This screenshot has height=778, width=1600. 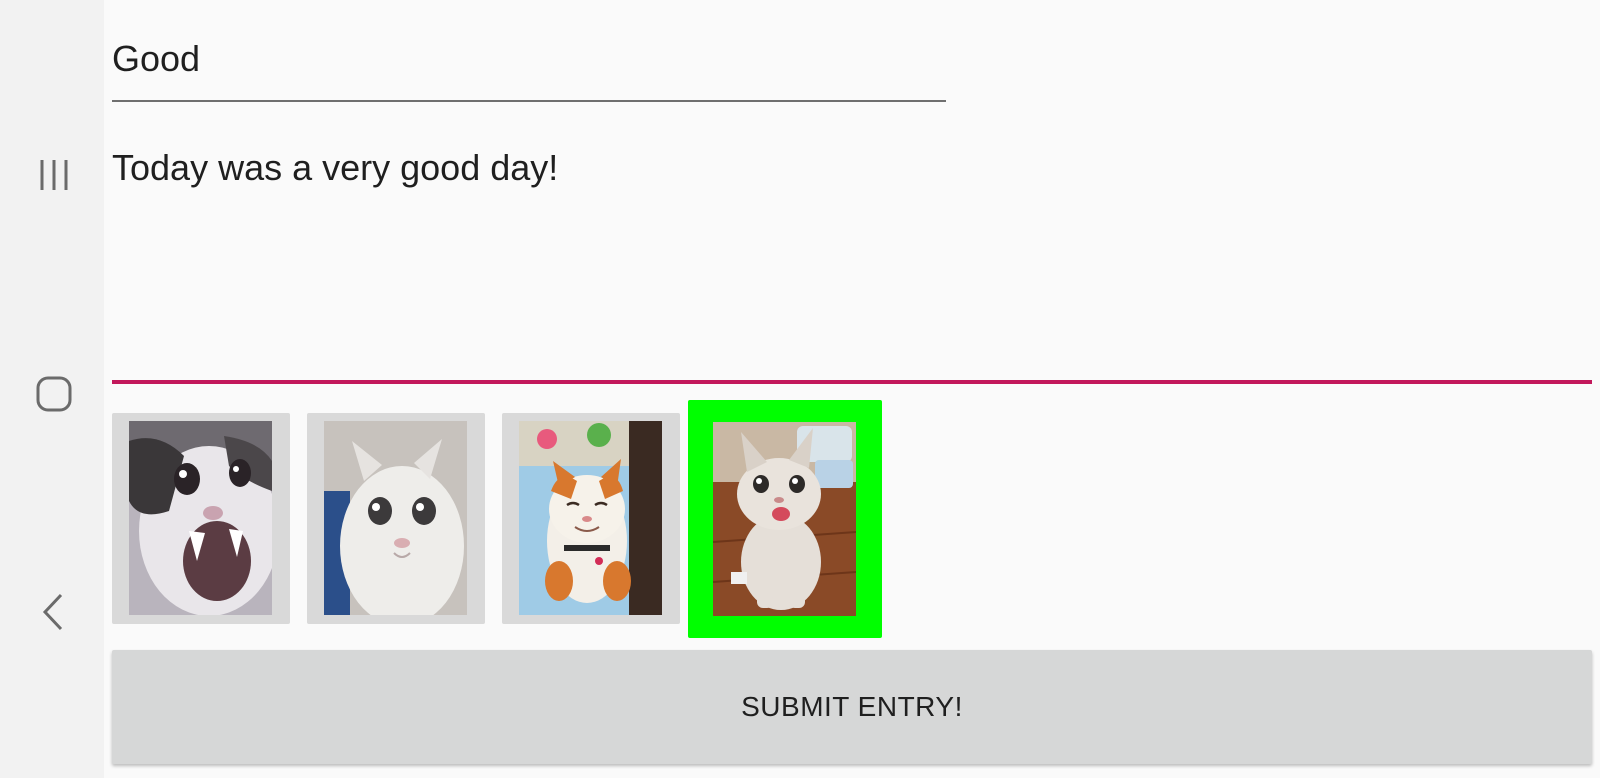 I want to click on submit-entry-button: SUBMIT ENTRY!, so click(x=852, y=707).